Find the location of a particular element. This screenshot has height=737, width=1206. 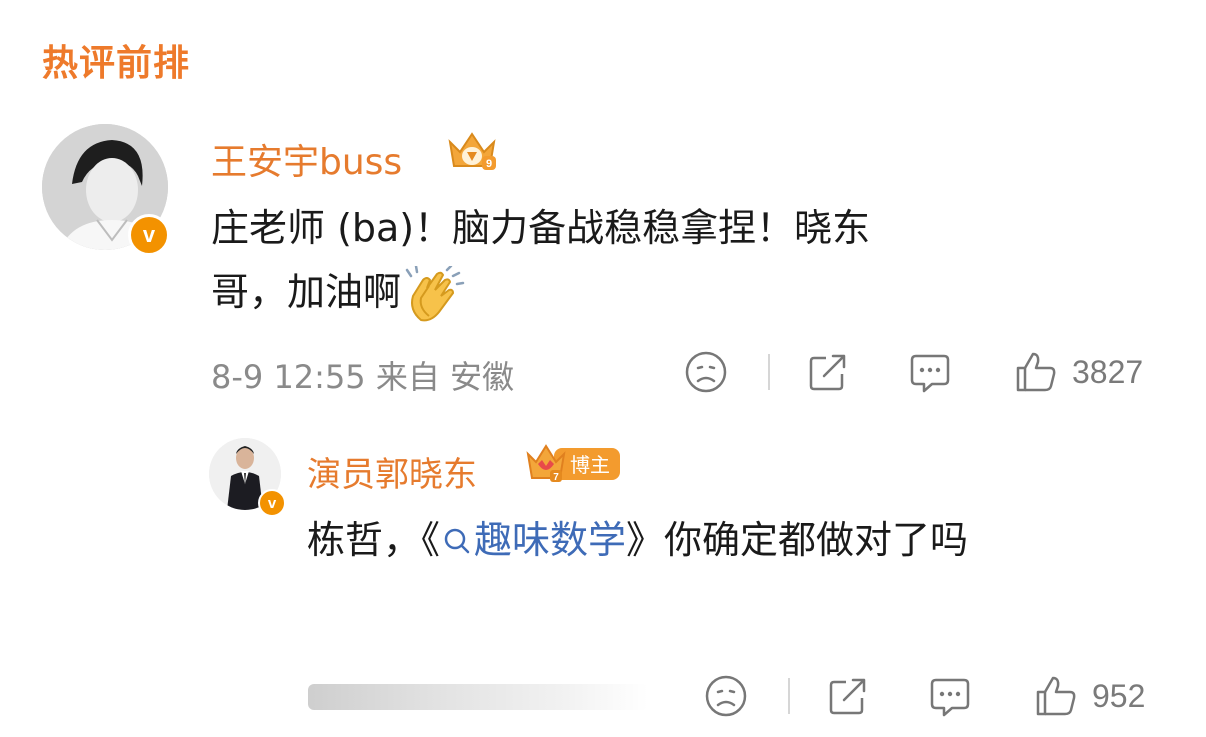

topic-link: 趣味数学 is located at coordinates (550, 540).